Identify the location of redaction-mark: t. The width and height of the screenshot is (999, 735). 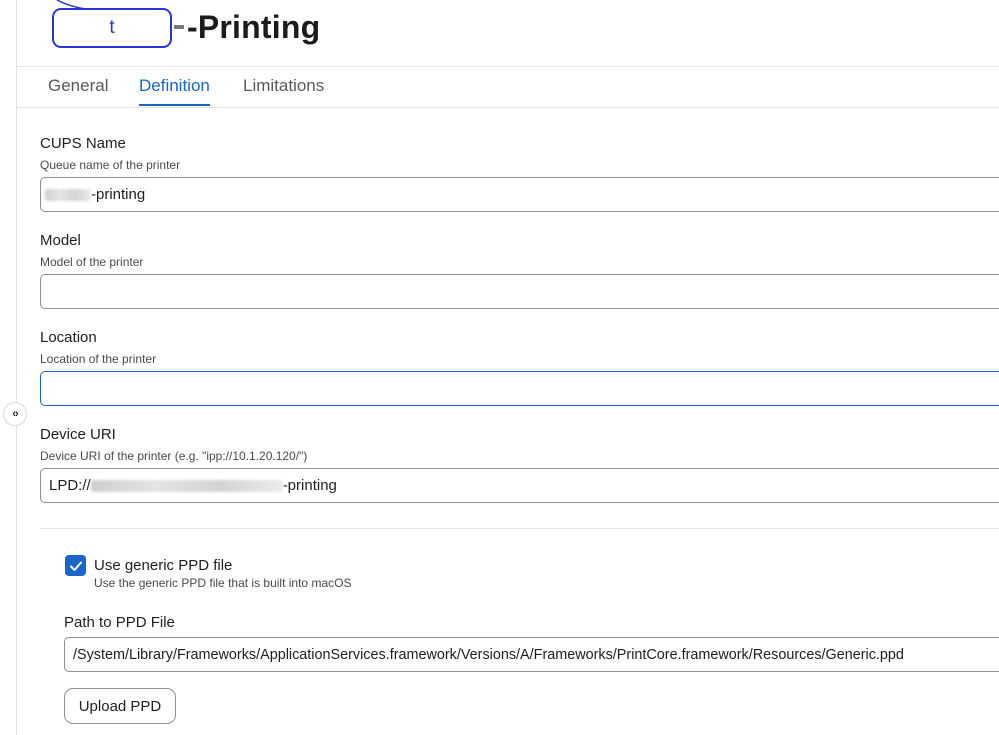
(112, 27).